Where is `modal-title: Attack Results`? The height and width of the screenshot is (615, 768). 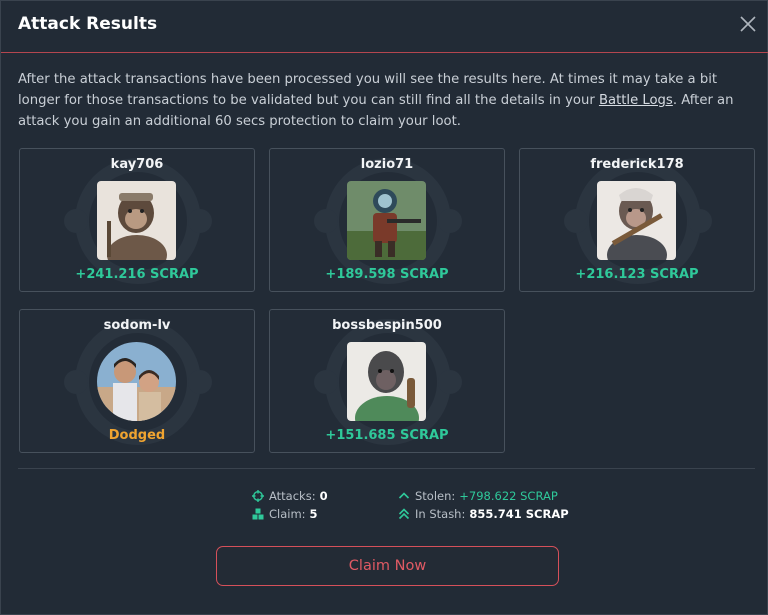
modal-title: Attack Results is located at coordinates (88, 24).